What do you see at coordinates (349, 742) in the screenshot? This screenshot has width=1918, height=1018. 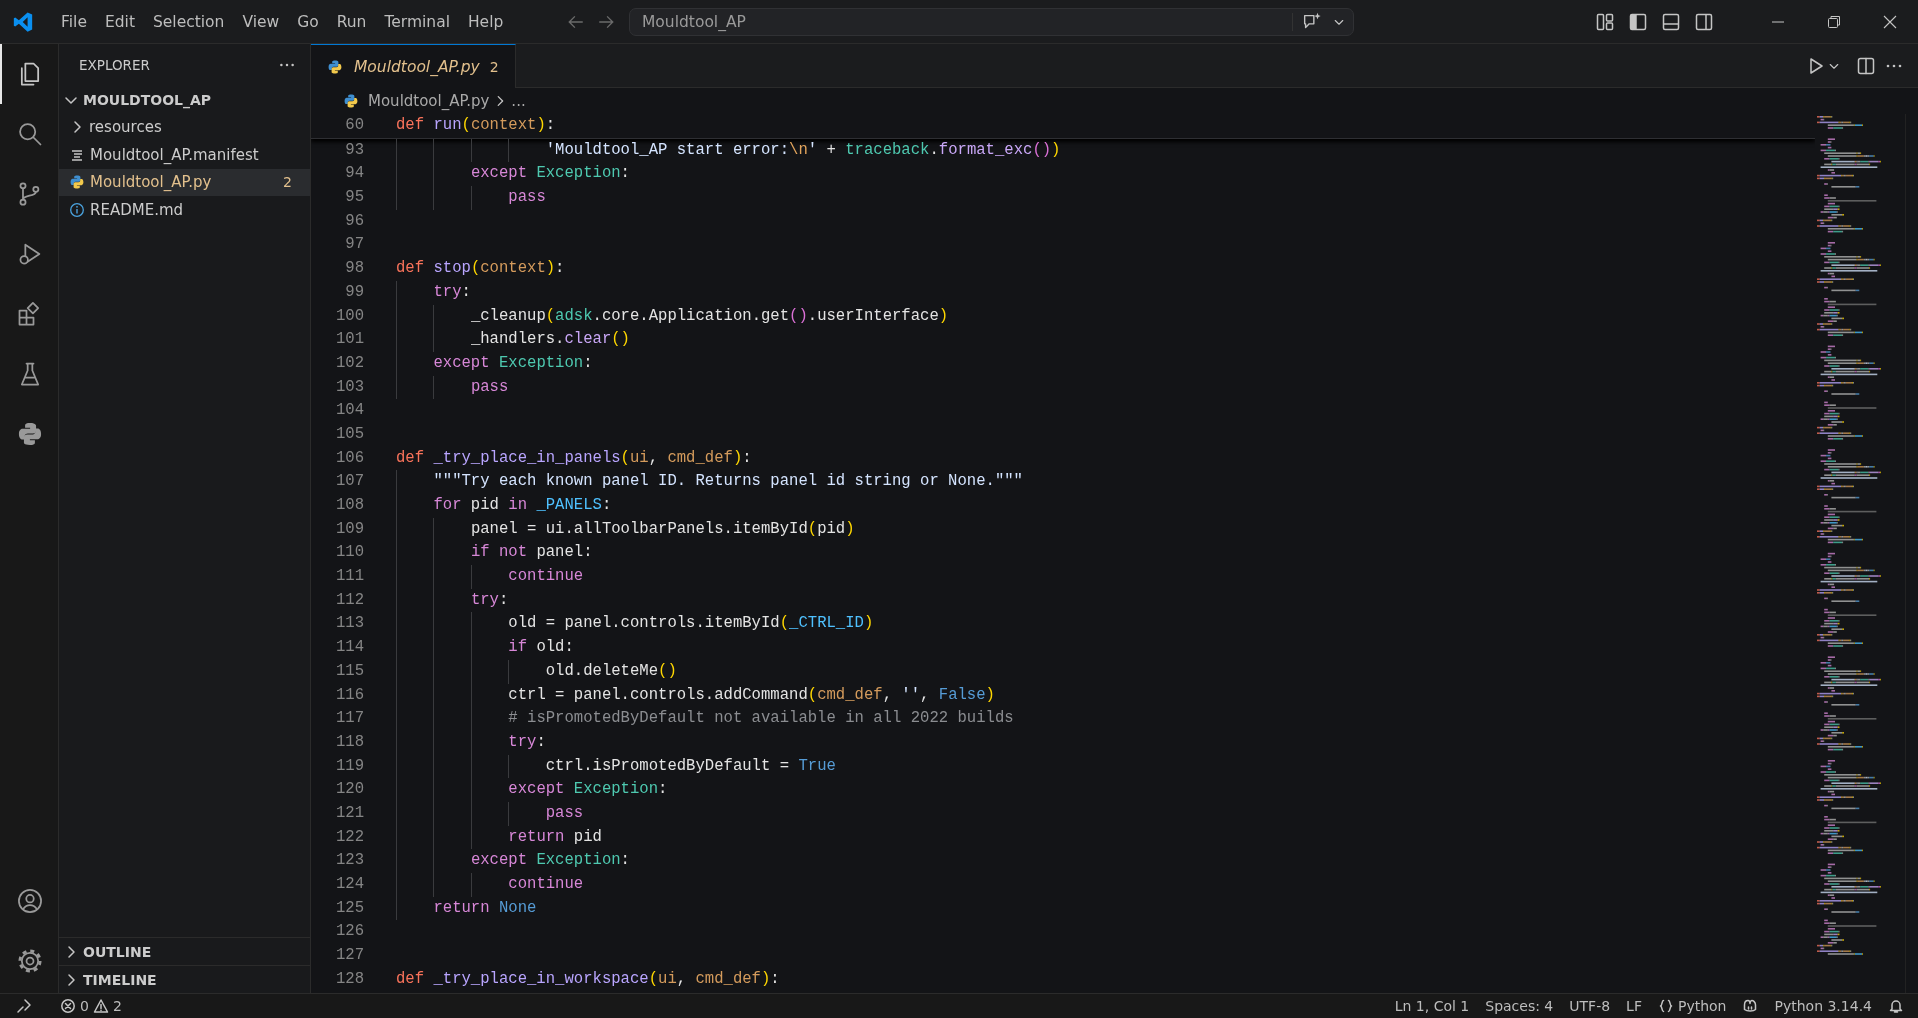 I see `line-number: 118` at bounding box center [349, 742].